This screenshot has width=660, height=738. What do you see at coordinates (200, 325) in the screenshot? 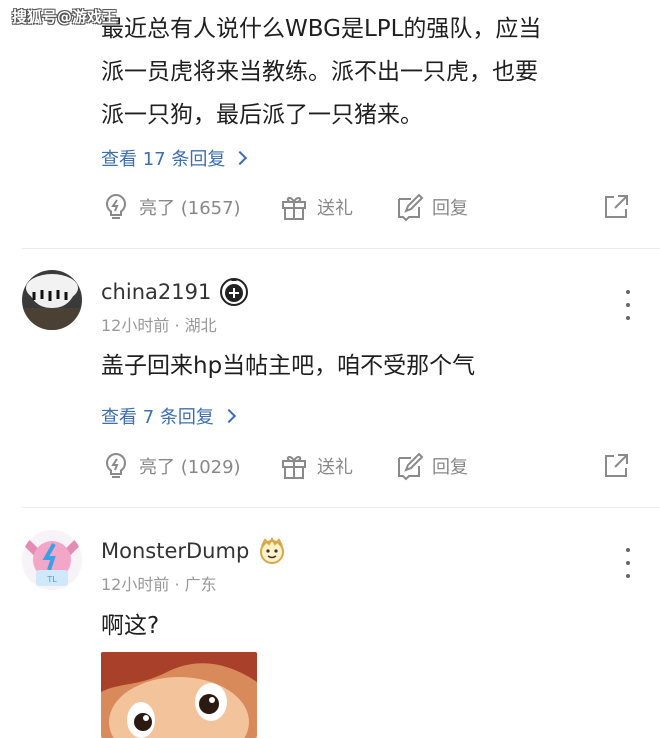
I see `comment-location: 湖北` at bounding box center [200, 325].